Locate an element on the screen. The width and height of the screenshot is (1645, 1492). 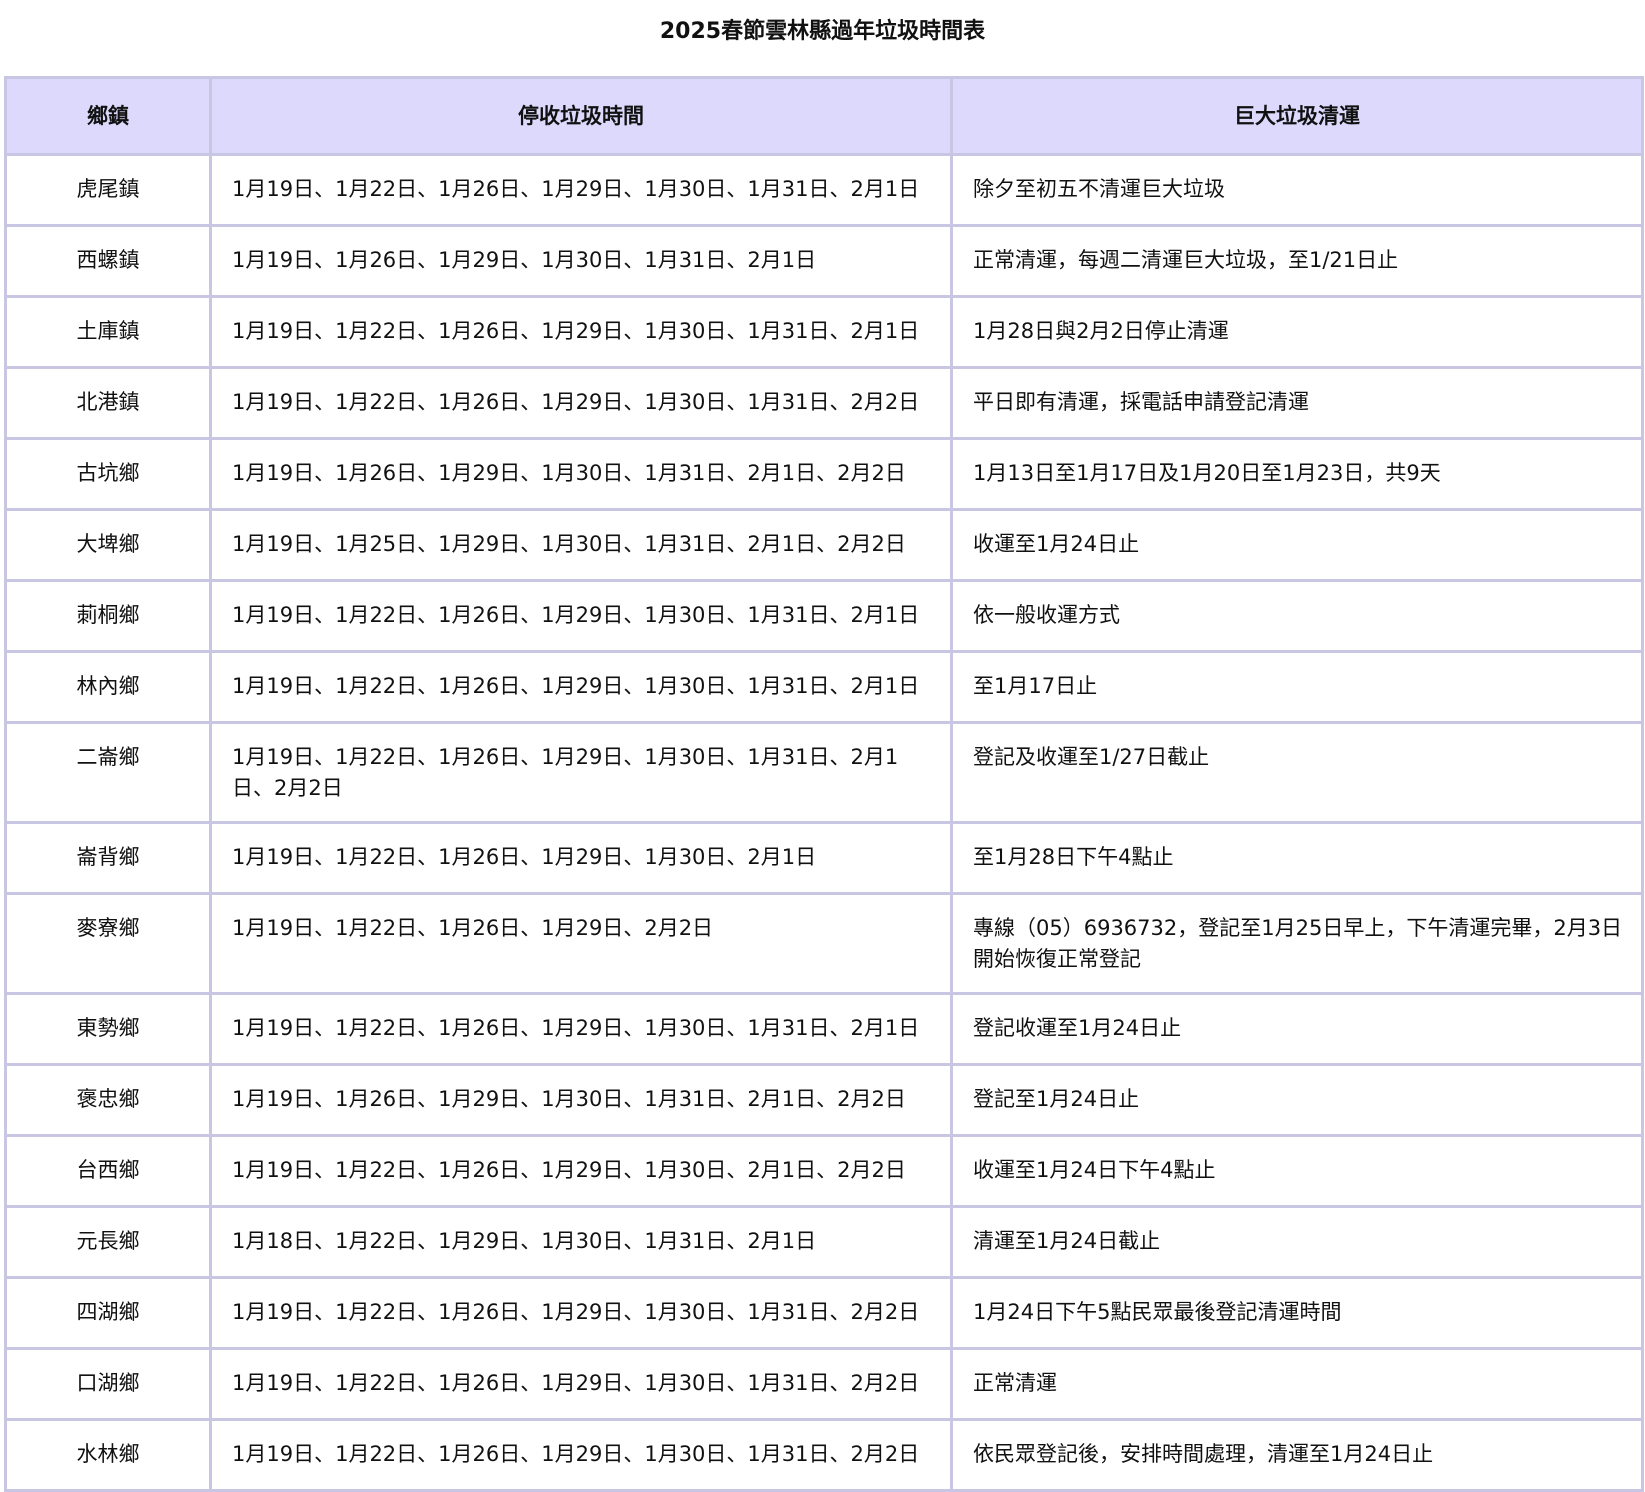
town-cell: 林內鄉 is located at coordinates (108, 687).